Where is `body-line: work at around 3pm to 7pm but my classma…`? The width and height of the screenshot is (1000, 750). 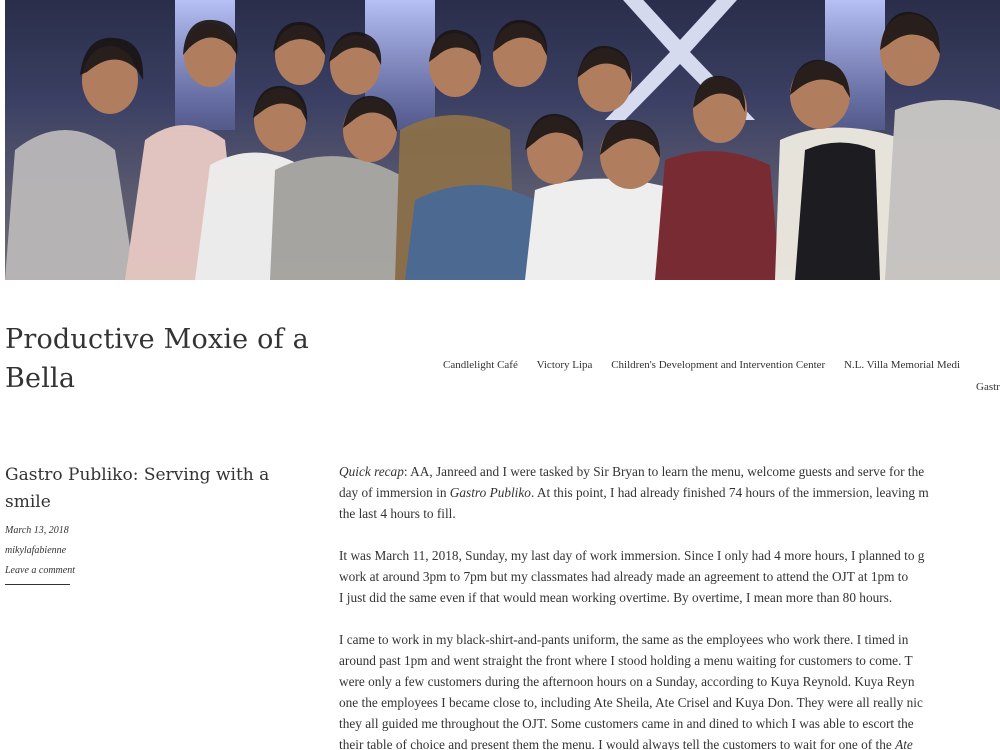
body-line: work at around 3pm to 7pm but my classma… is located at coordinates (624, 576).